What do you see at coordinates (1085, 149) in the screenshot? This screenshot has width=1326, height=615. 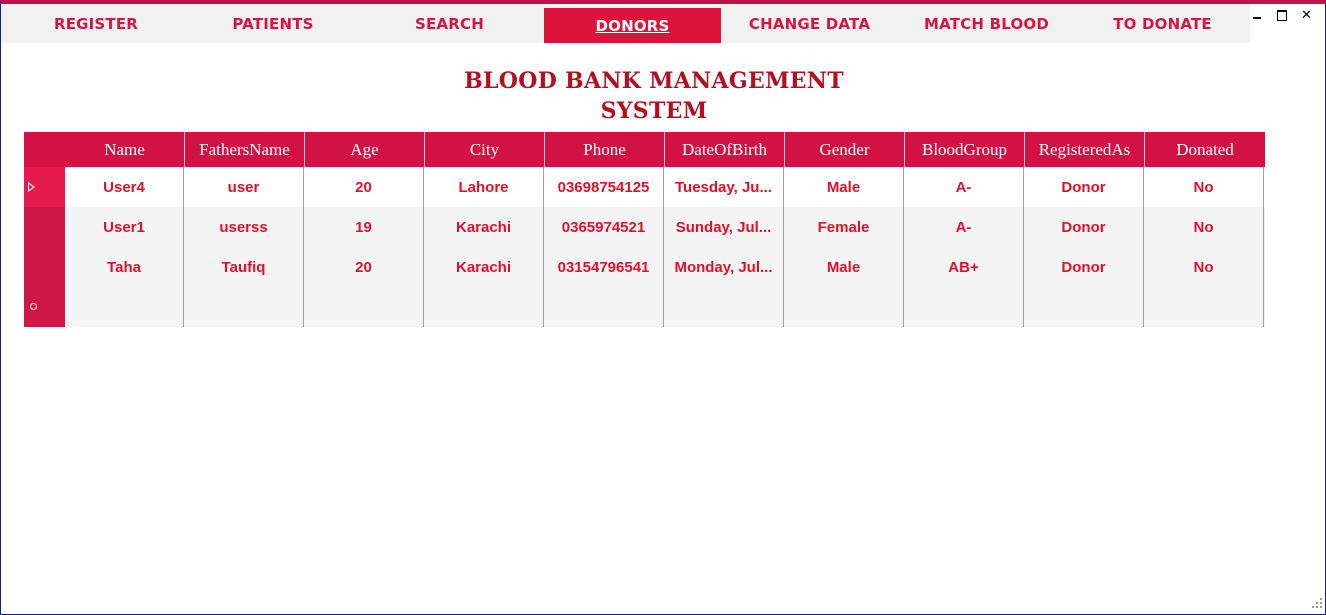 I see `column-header-registeredas: RegisteredAs` at bounding box center [1085, 149].